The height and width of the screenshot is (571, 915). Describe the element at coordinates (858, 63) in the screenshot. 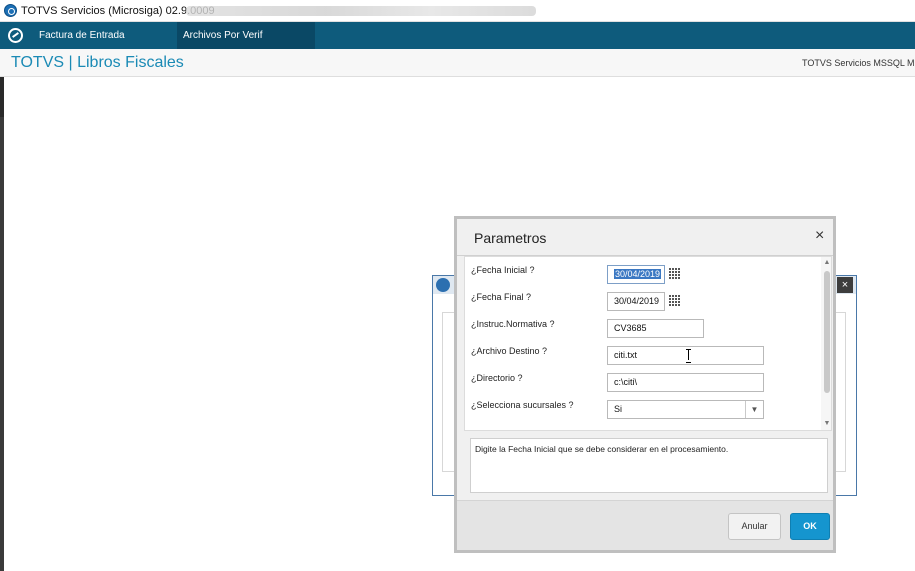

I see `server-label: TOTVS Servicios MSSQL Mp` at that location.